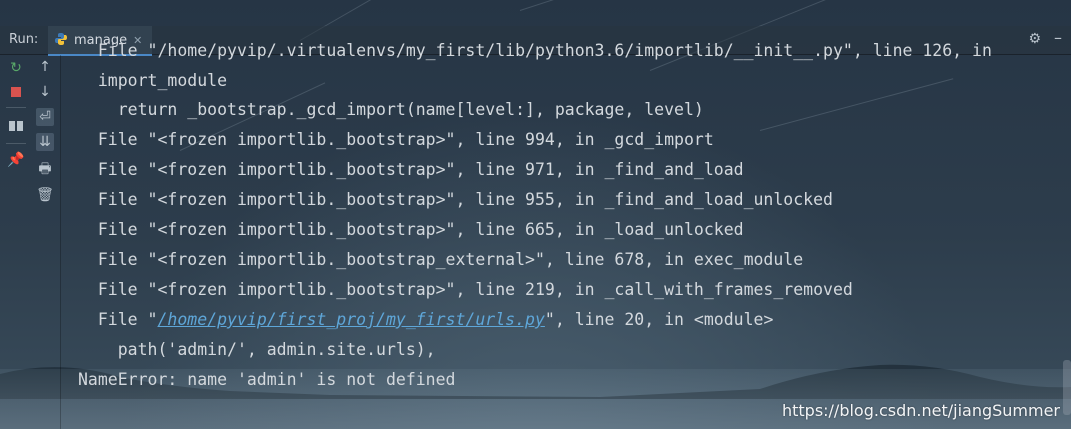 This screenshot has width=1071, height=429. Describe the element at coordinates (45, 67) in the screenshot. I see `arrow-up-icon: ↑` at that location.